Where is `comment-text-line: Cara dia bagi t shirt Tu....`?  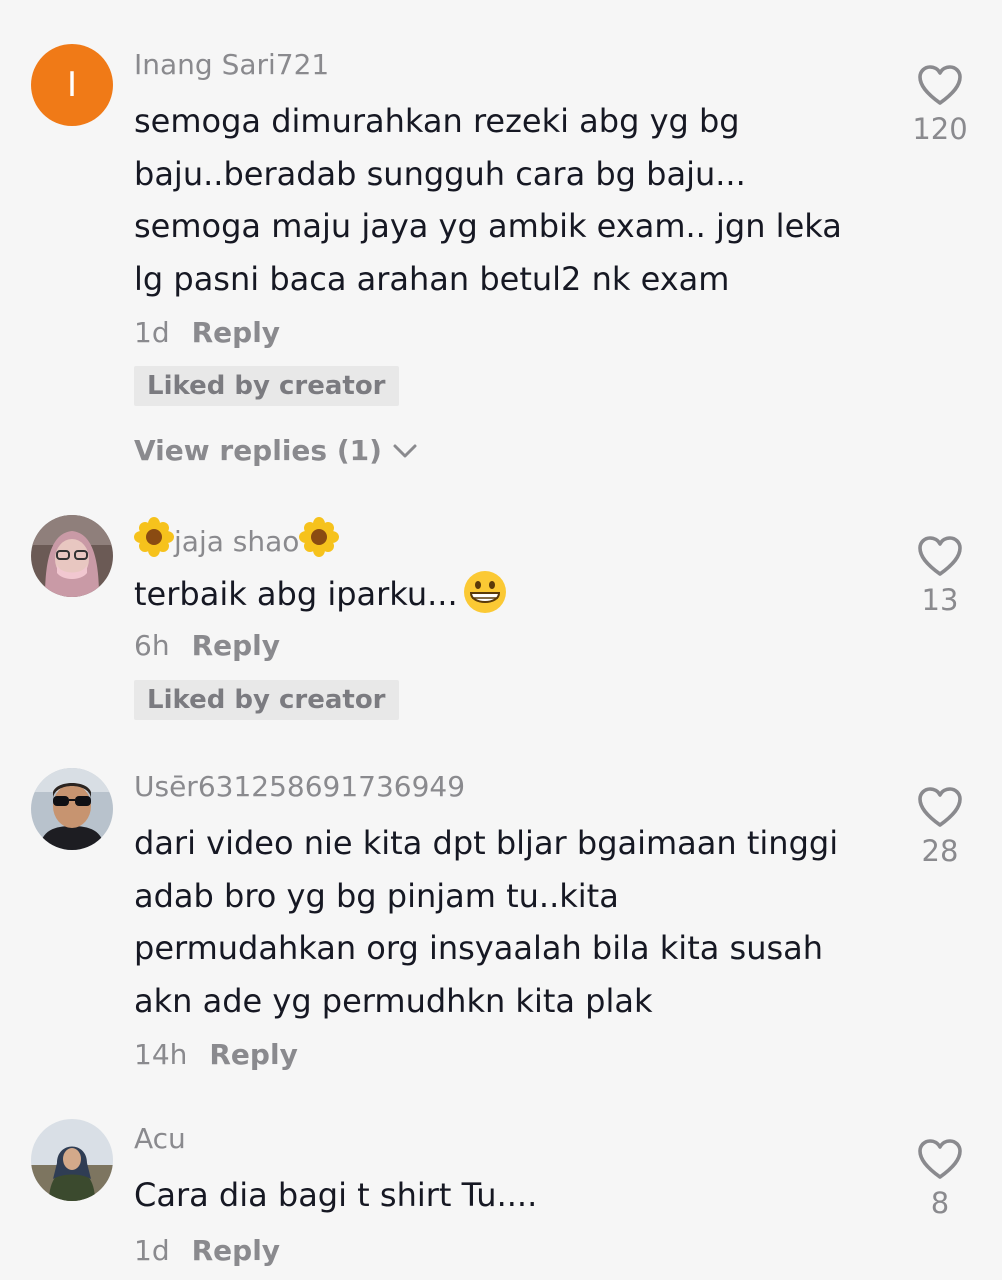
comment-text-line: Cara dia bagi t shirt Tu.... is located at coordinates (336, 1195).